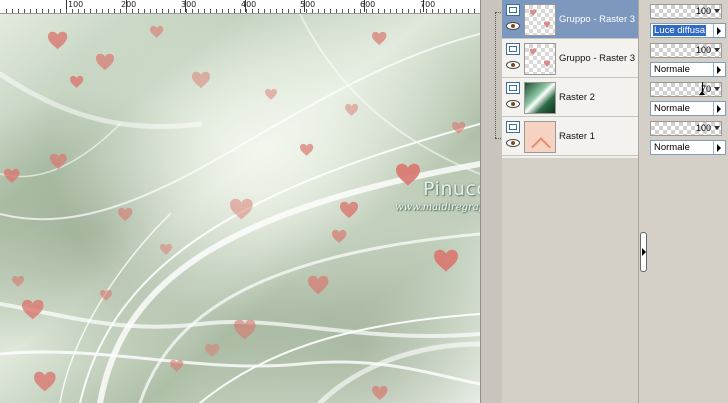  I want to click on blend-mode-value: Luce diffusa, so click(680, 30).